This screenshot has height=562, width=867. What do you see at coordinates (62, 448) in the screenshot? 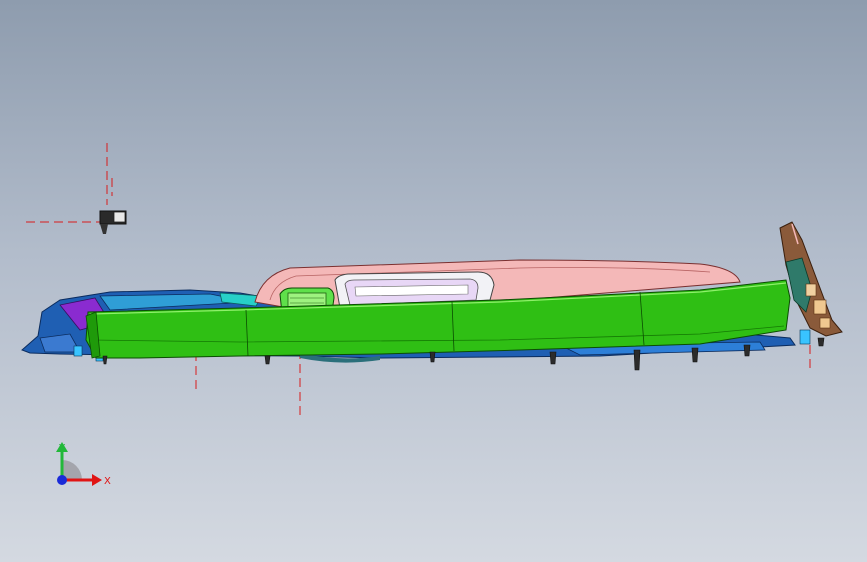
I see `y-axis-label: Y` at bounding box center [62, 448].